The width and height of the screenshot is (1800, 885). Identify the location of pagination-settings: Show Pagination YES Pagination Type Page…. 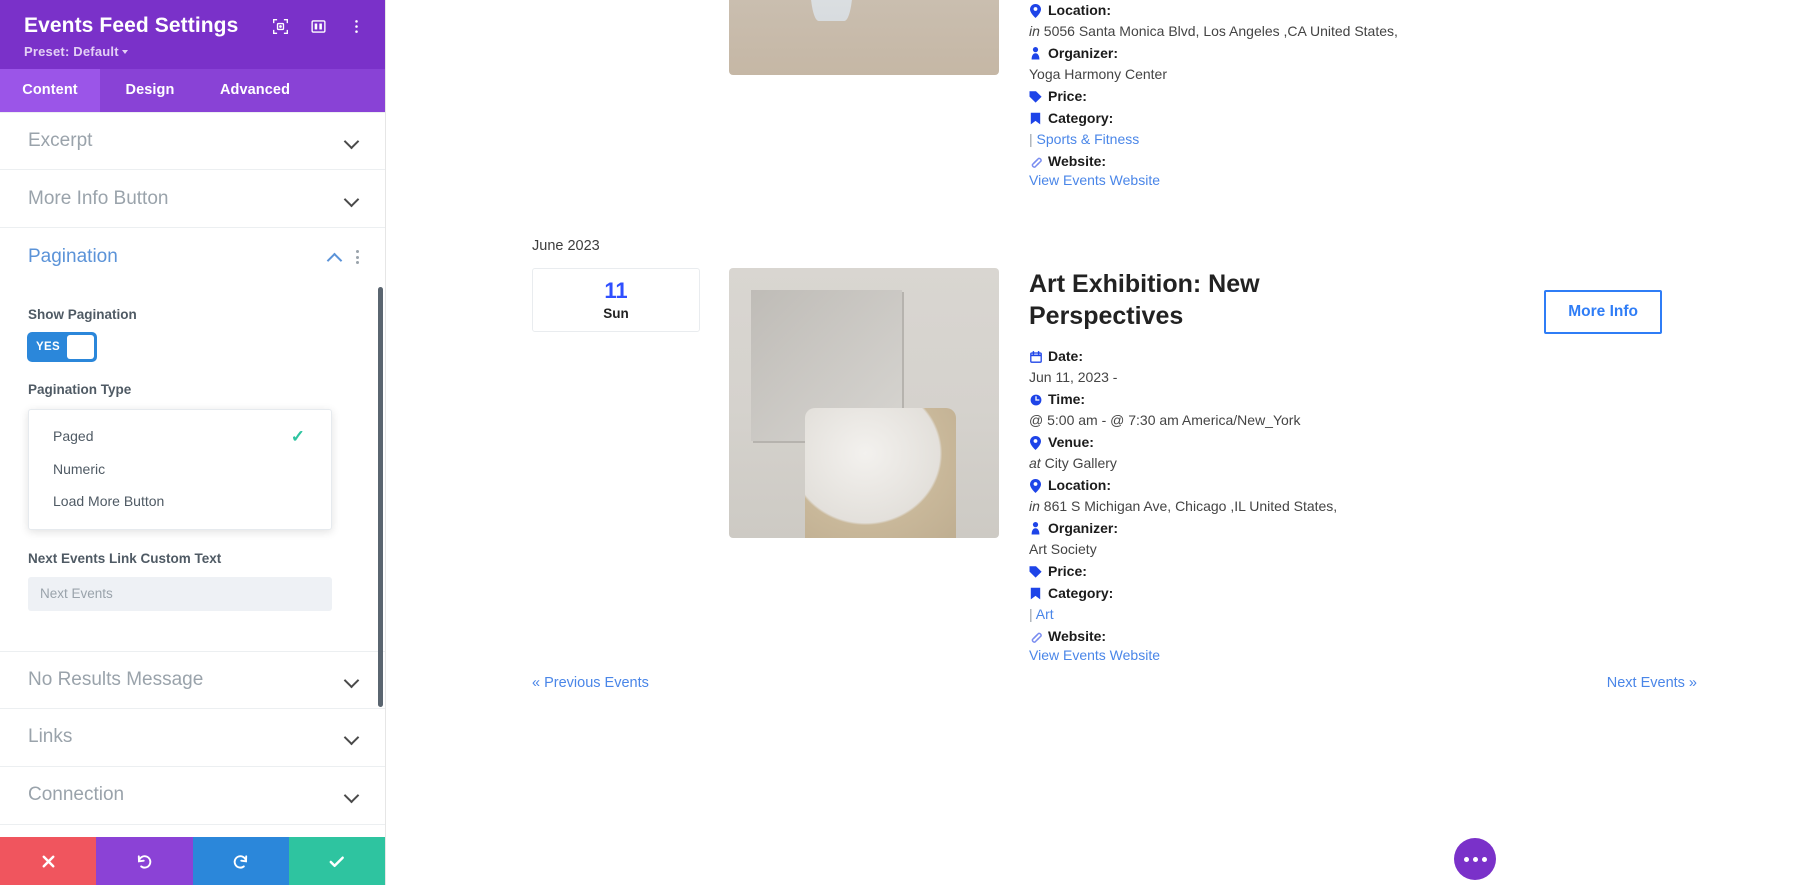
(192, 461).